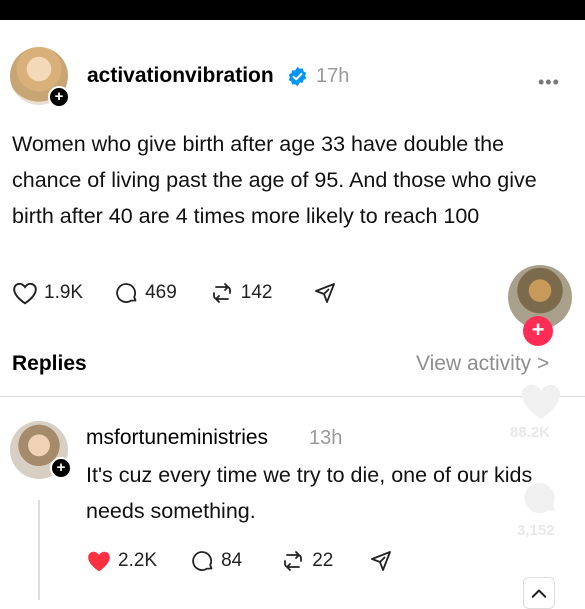  I want to click on overlay-comment-icon, so click(541, 498).